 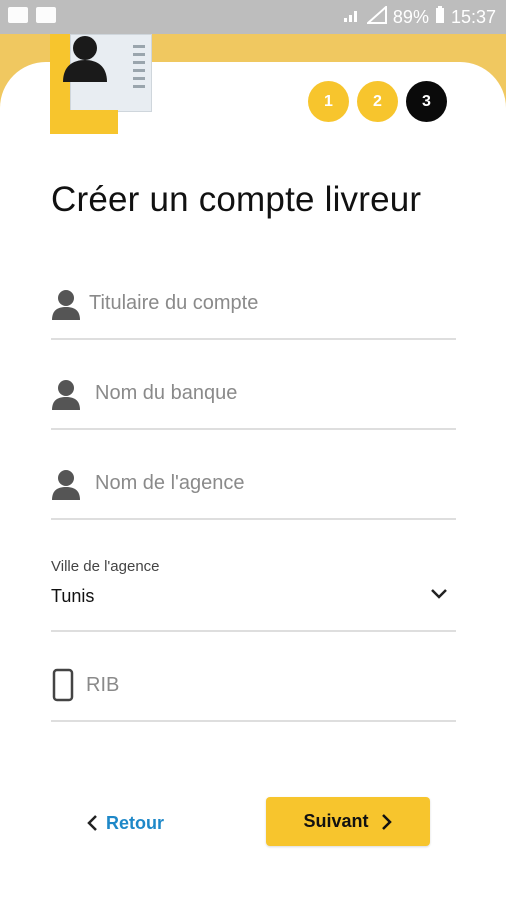 What do you see at coordinates (236, 199) in the screenshot?
I see `page-title: Créer un compte livreur` at bounding box center [236, 199].